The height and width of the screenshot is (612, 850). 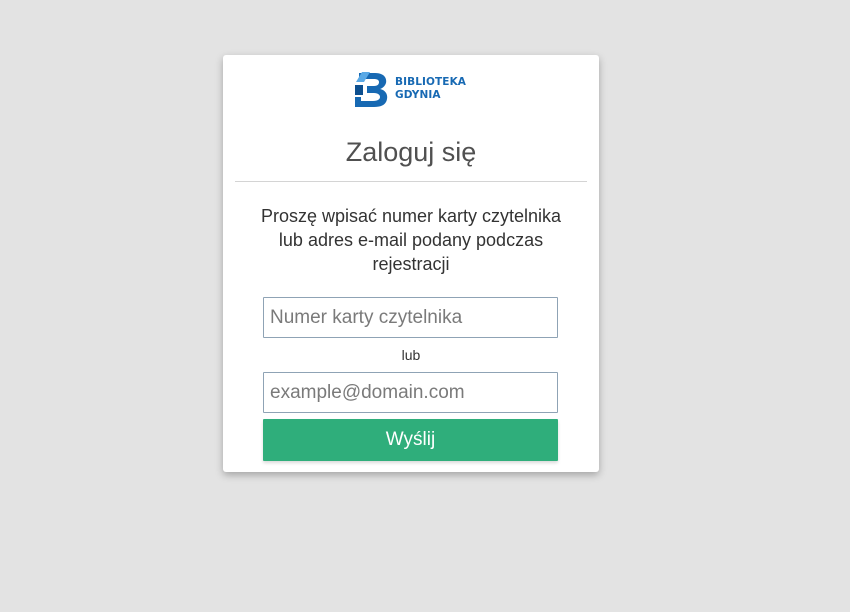 I want to click on title-divider, so click(x=411, y=181).